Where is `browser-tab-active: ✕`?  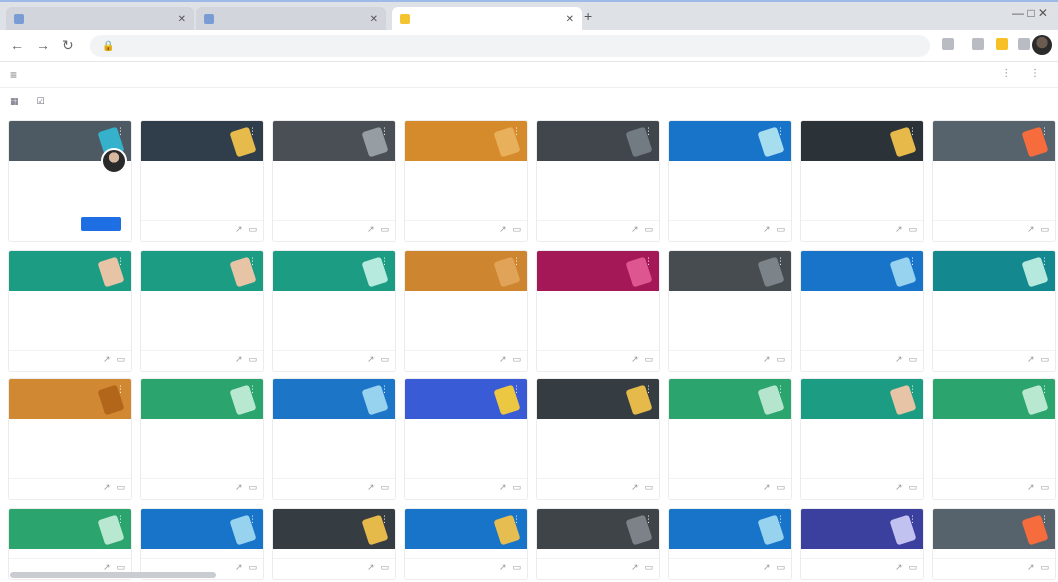 browser-tab-active: ✕ is located at coordinates (487, 19).